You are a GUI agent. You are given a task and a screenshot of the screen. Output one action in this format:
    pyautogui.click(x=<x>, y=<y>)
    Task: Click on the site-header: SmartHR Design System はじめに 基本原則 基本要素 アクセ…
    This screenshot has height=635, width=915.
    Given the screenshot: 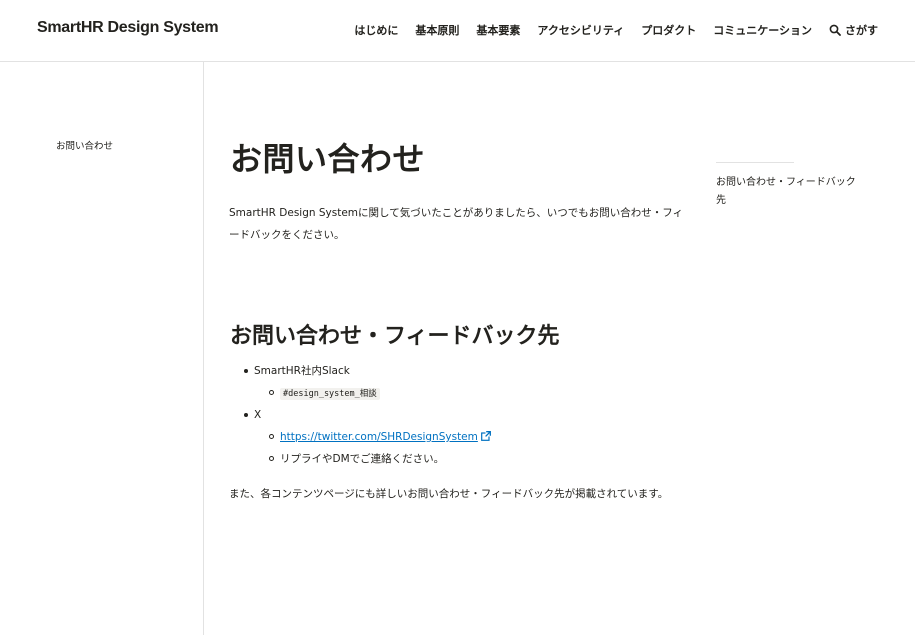 What is the action you would take?
    pyautogui.click(x=457, y=31)
    